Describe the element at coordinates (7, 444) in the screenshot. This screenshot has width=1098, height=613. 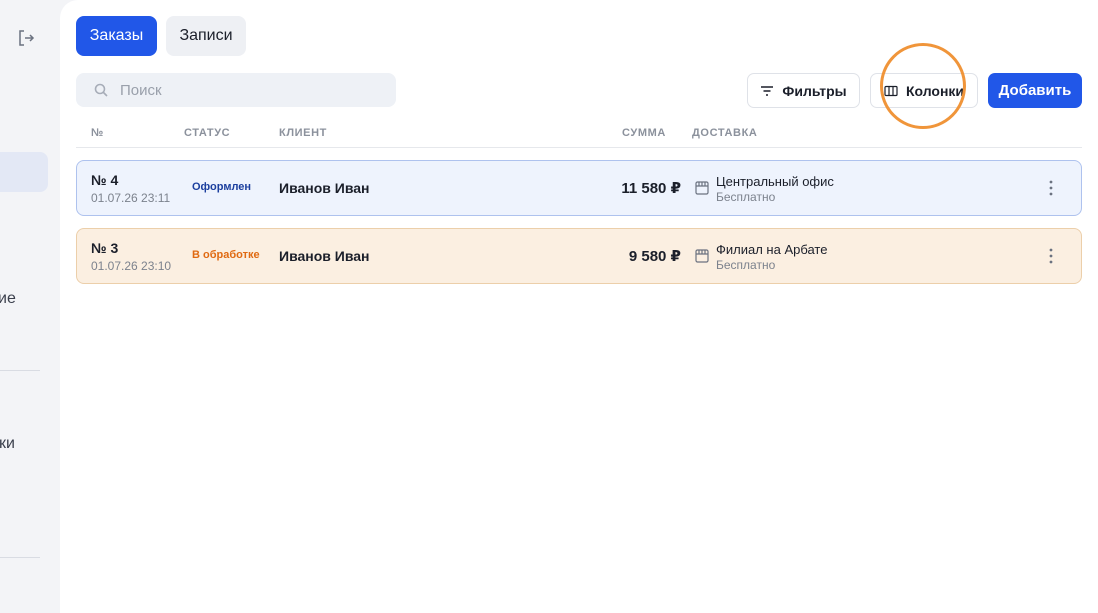
I see `sidebar-item-label: ики` at that location.